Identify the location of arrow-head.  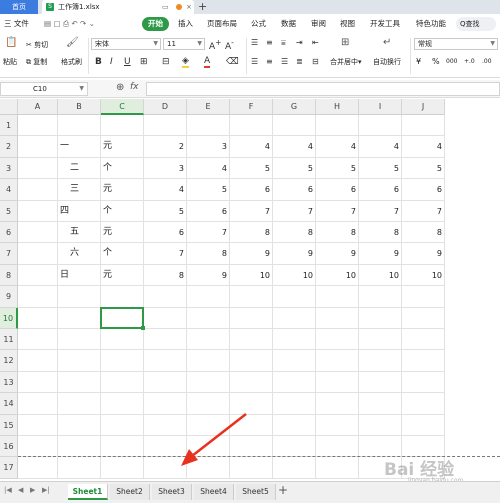
(189, 457).